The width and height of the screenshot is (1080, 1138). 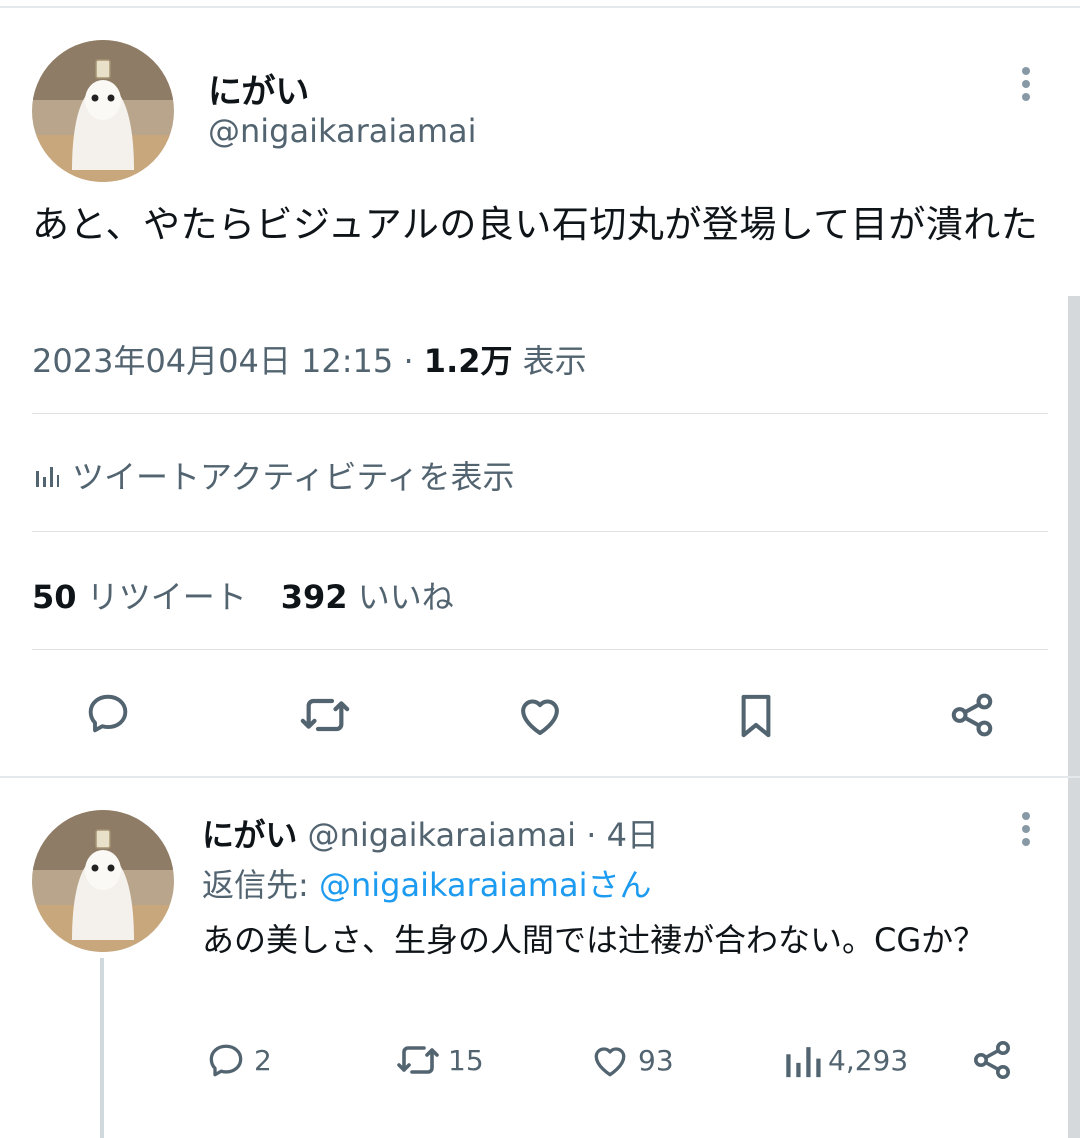 What do you see at coordinates (314, 597) in the screenshot?
I see `likes-count: 392` at bounding box center [314, 597].